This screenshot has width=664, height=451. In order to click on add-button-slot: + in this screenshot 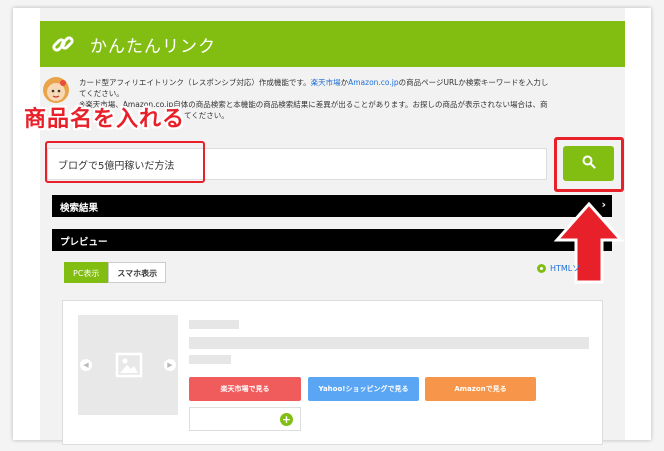, I will do `click(245, 419)`.